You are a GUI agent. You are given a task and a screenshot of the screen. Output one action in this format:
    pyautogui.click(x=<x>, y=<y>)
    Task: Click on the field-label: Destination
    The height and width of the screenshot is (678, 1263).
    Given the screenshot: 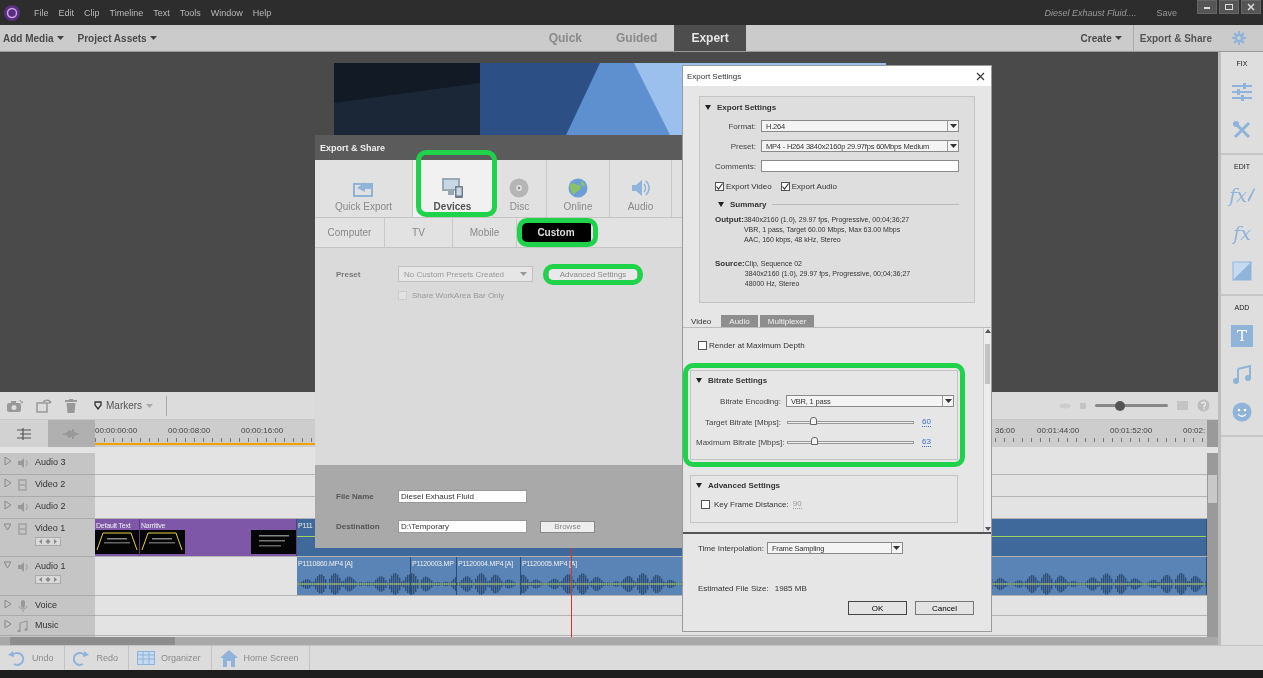 What is the action you would take?
    pyautogui.click(x=358, y=526)
    